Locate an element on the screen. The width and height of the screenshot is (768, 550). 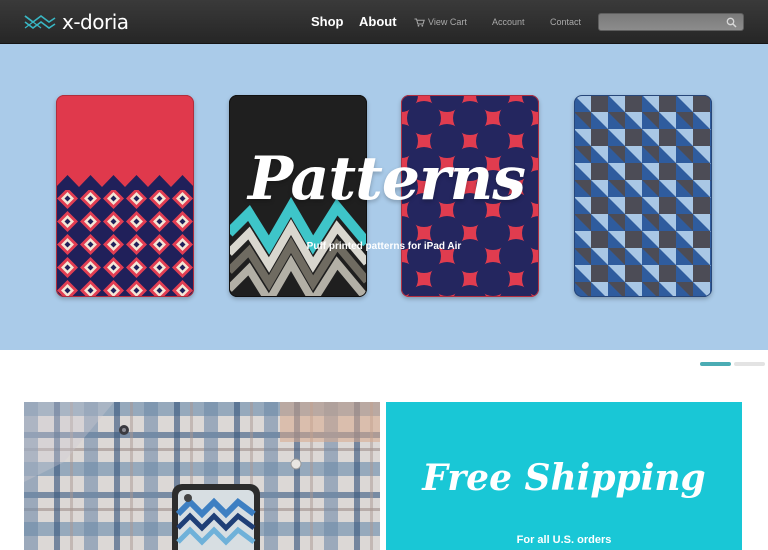
nav-view-cart: View Cart is located at coordinates (440, 22).